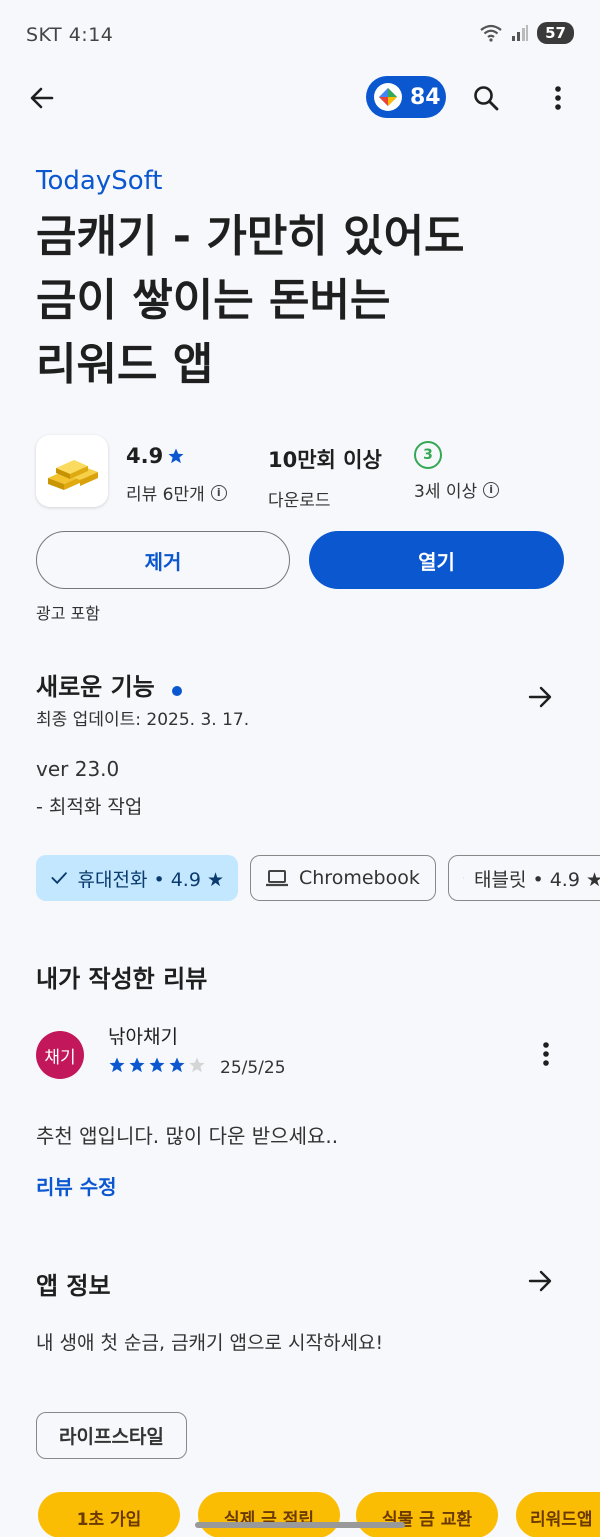 This screenshot has width=600, height=1537. I want to click on downloads-label: 다운로드, so click(299, 501).